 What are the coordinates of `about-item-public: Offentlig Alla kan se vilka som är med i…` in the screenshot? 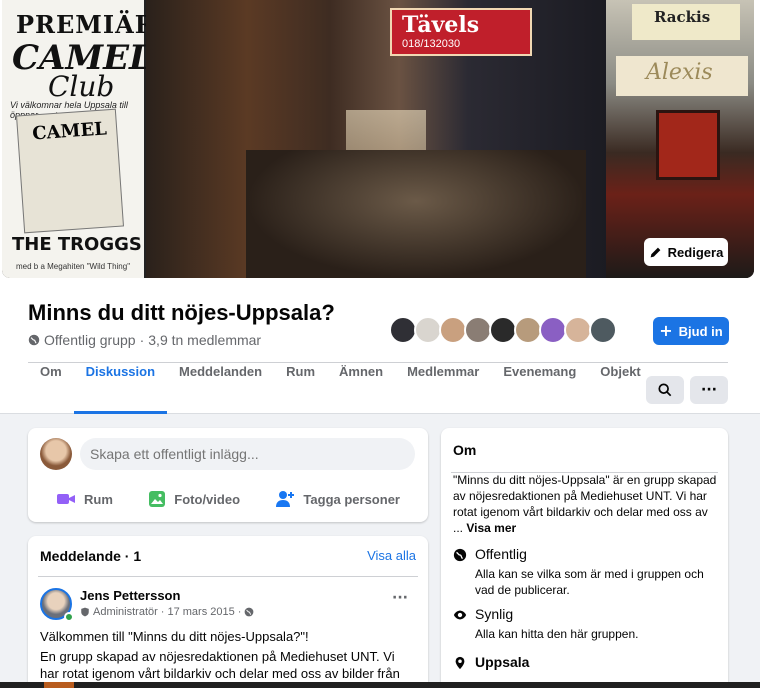 It's located at (587, 571).